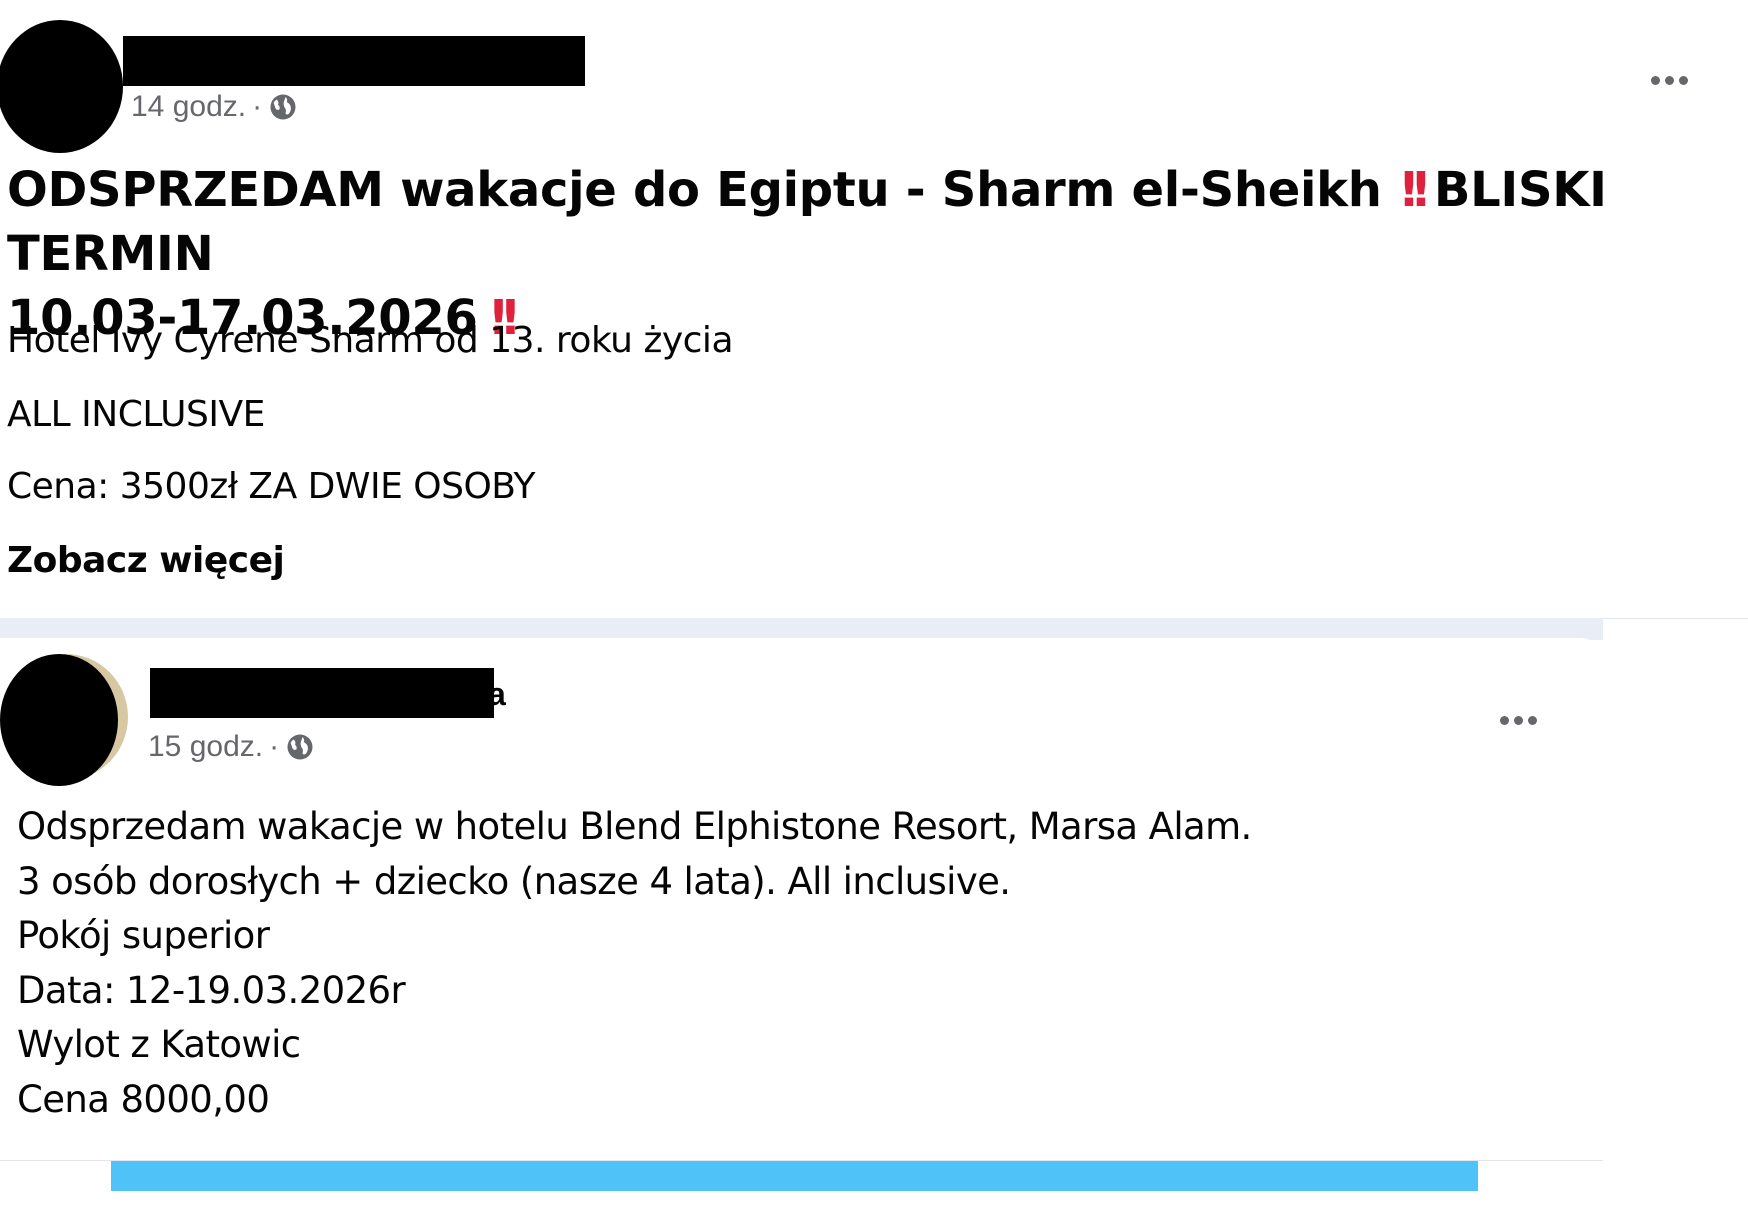 The width and height of the screenshot is (1748, 1226). I want to click on body-line: Pokój superior, so click(143, 935).